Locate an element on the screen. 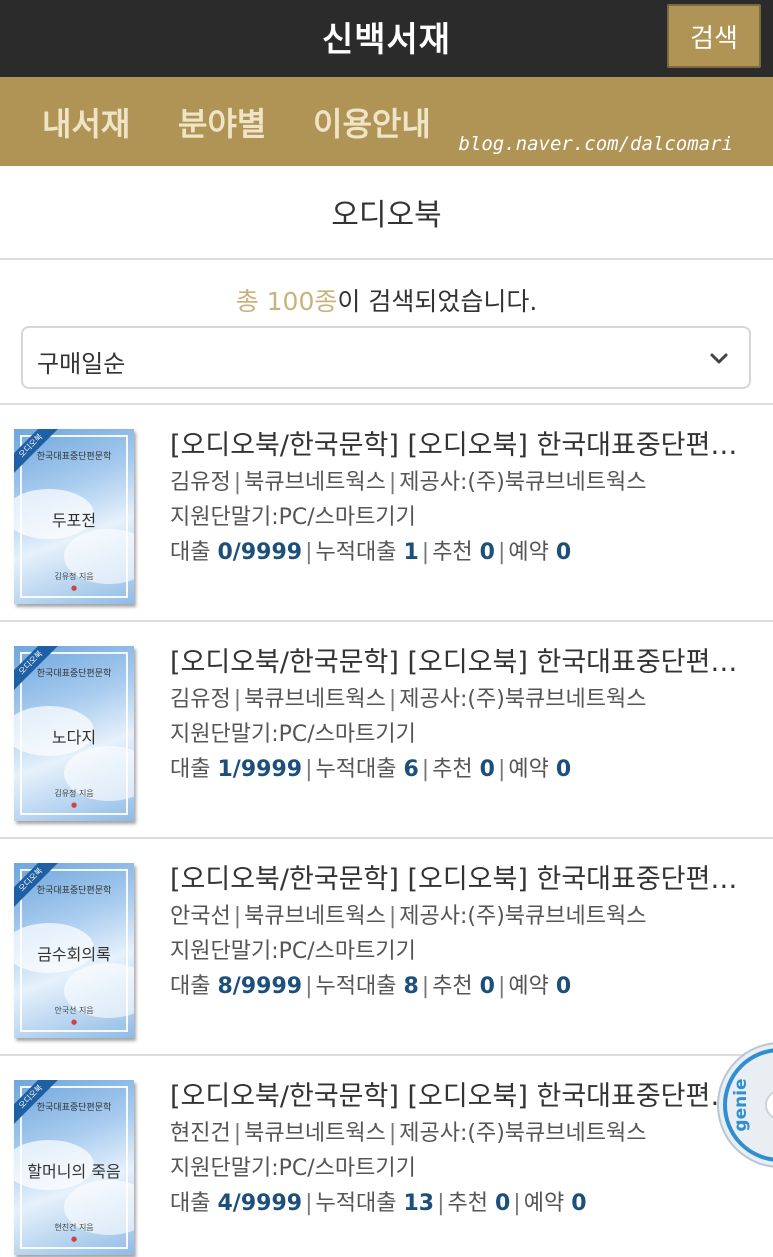 This screenshot has height=1257, width=773. genie-disc-icon: genie is located at coordinates (745, 1105).